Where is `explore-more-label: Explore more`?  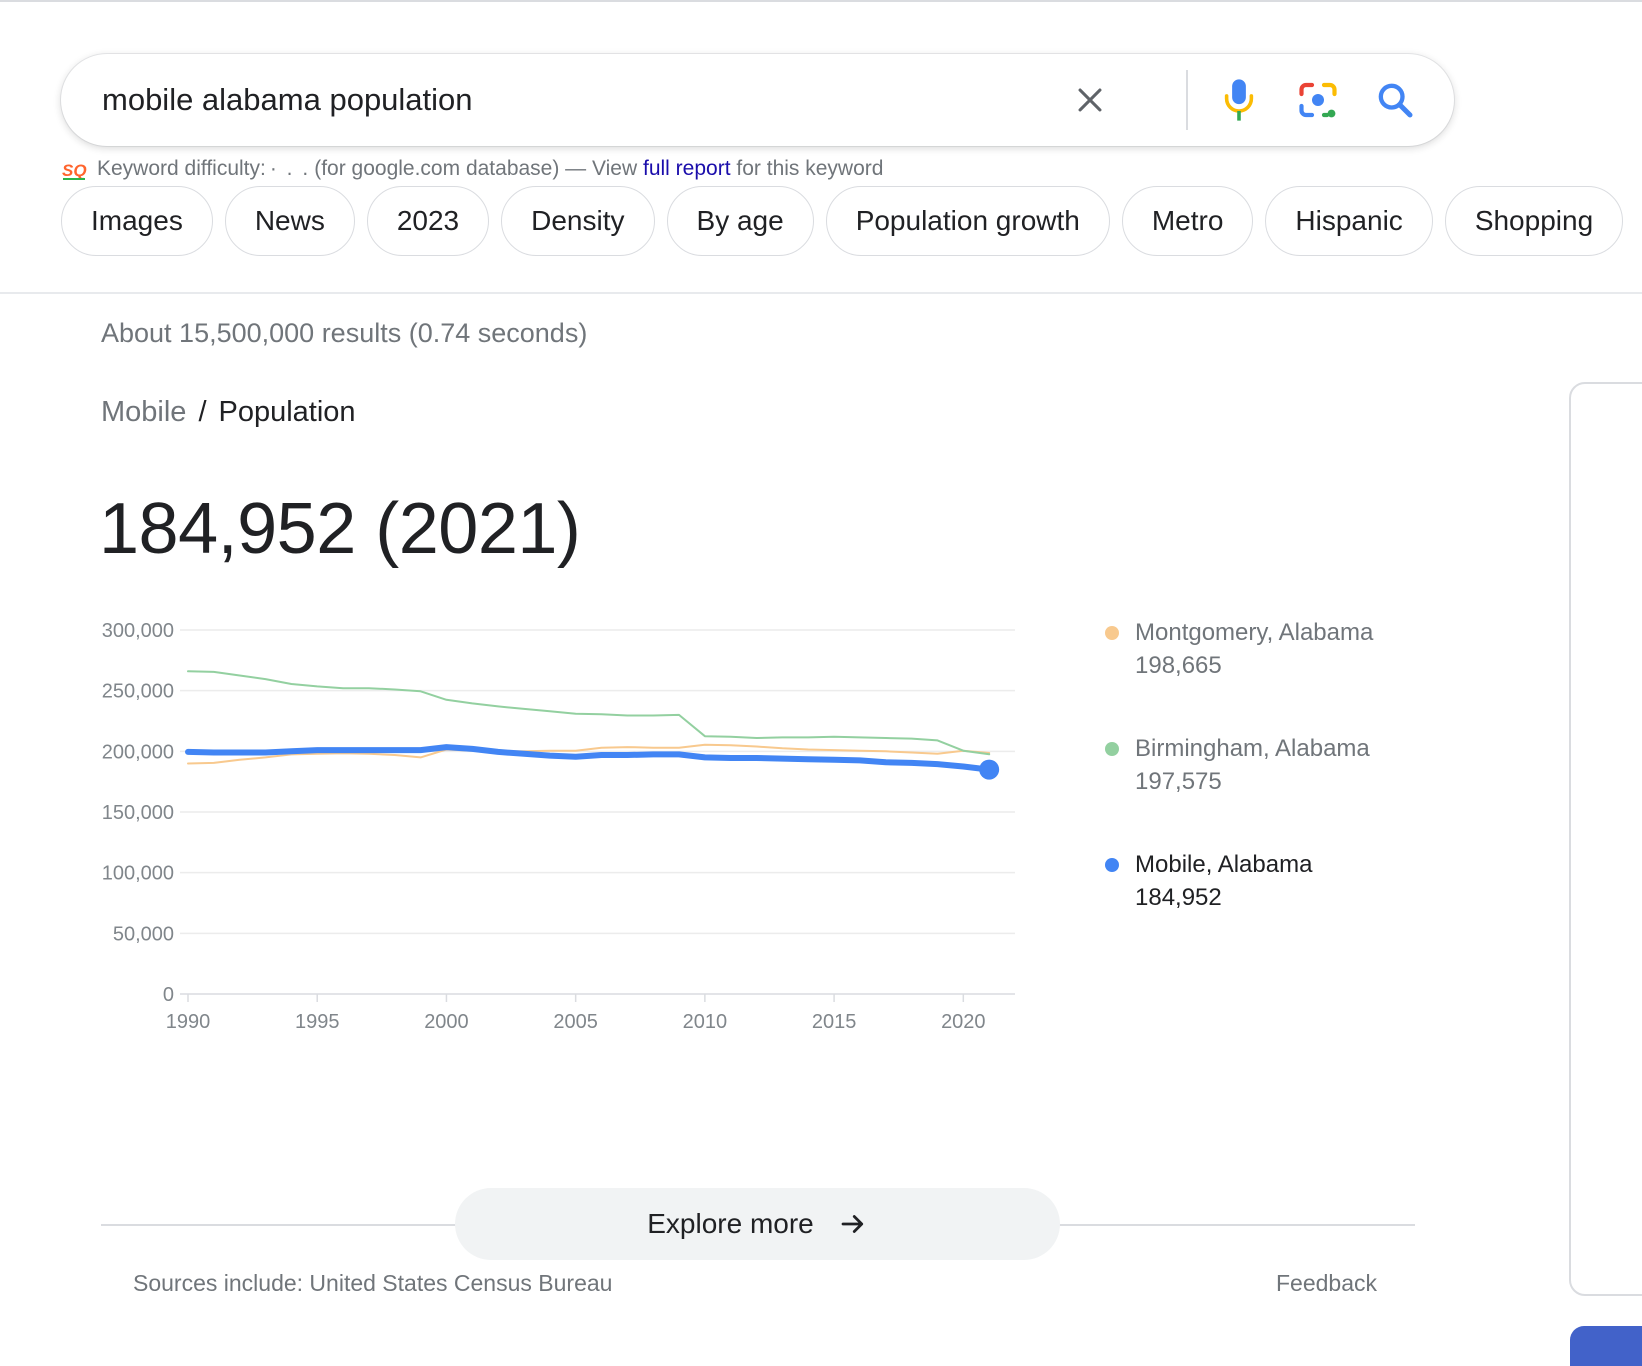 explore-more-label: Explore more is located at coordinates (730, 1223).